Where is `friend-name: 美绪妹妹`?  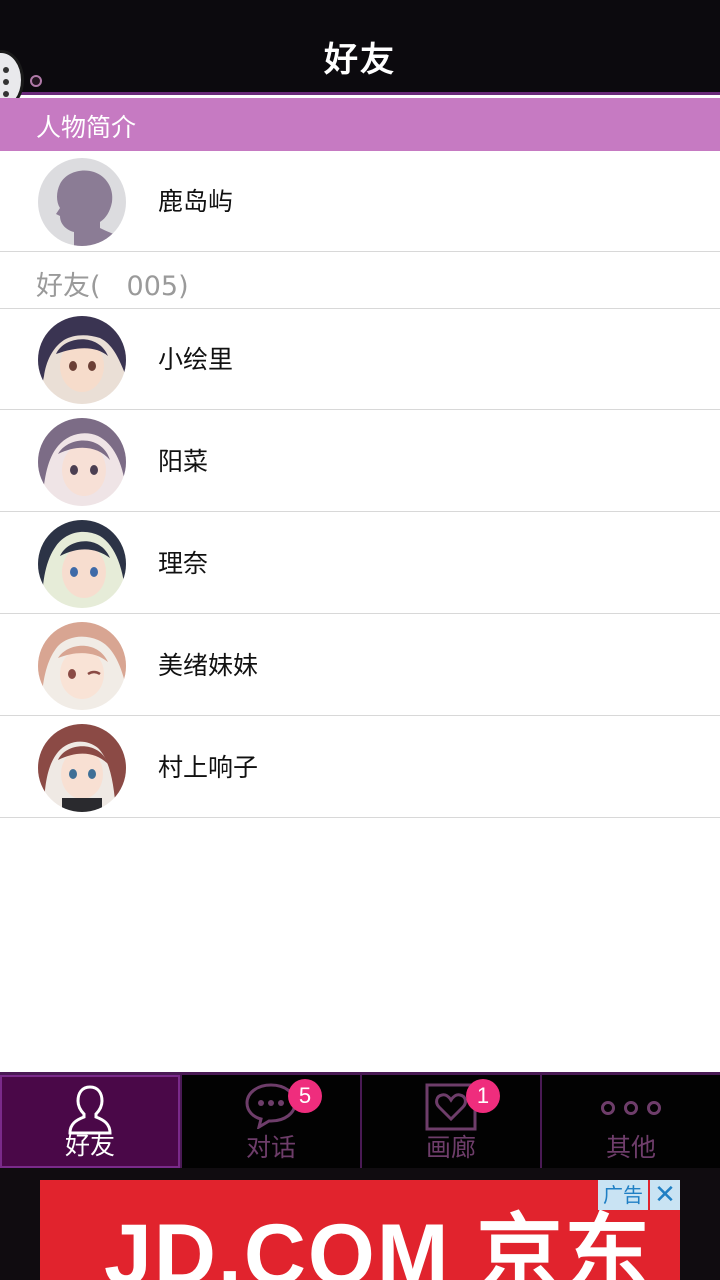 friend-name: 美绪妹妹 is located at coordinates (208, 665).